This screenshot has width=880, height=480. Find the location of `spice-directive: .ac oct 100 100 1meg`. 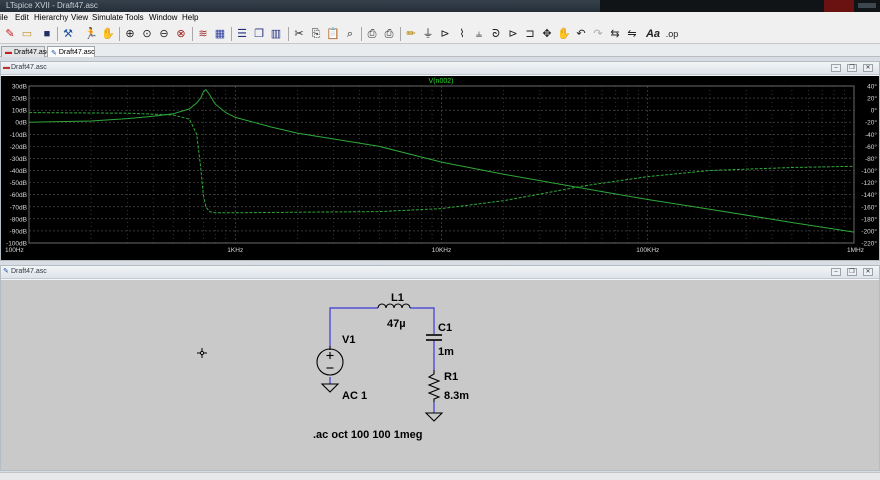

spice-directive: .ac oct 100 100 1meg is located at coordinates (367, 435).